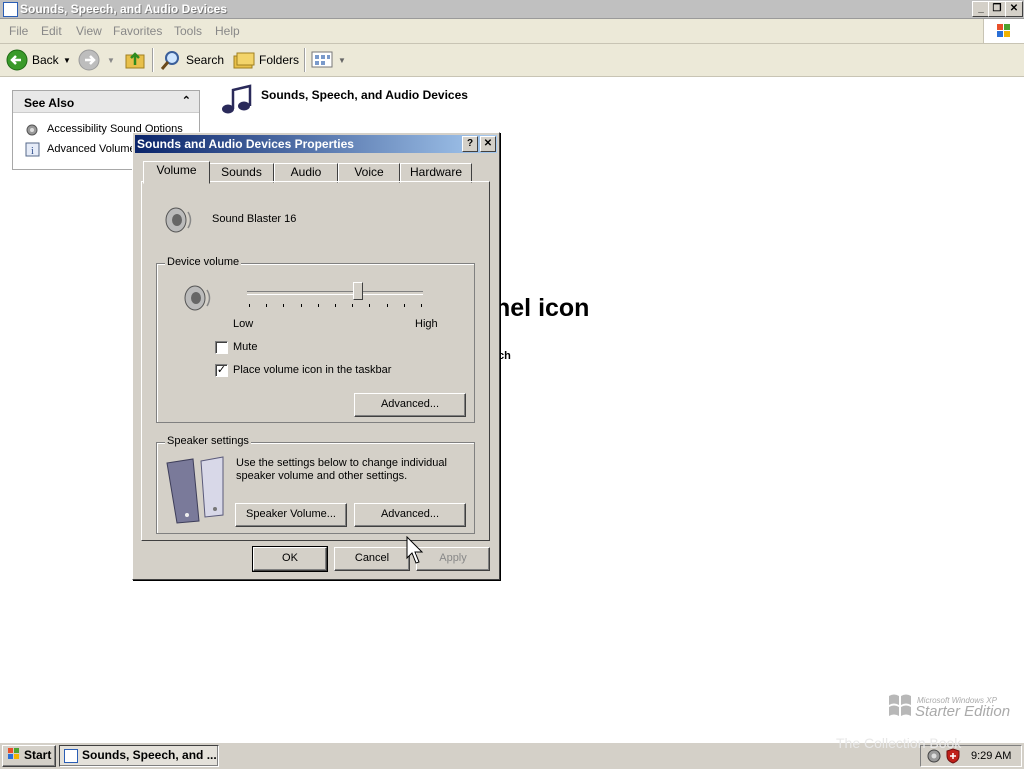 The width and height of the screenshot is (1024, 769). What do you see at coordinates (991, 756) in the screenshot?
I see `tray-clock: 9:29 AM` at bounding box center [991, 756].